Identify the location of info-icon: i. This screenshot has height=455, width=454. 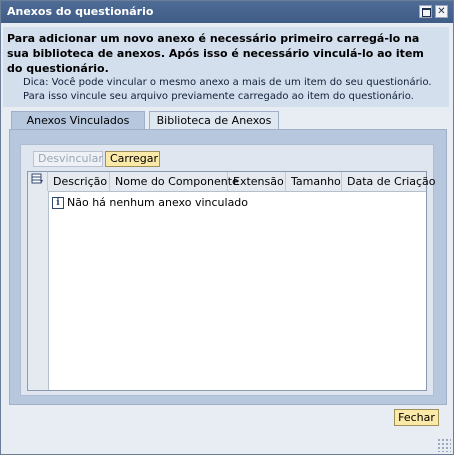
(58, 203).